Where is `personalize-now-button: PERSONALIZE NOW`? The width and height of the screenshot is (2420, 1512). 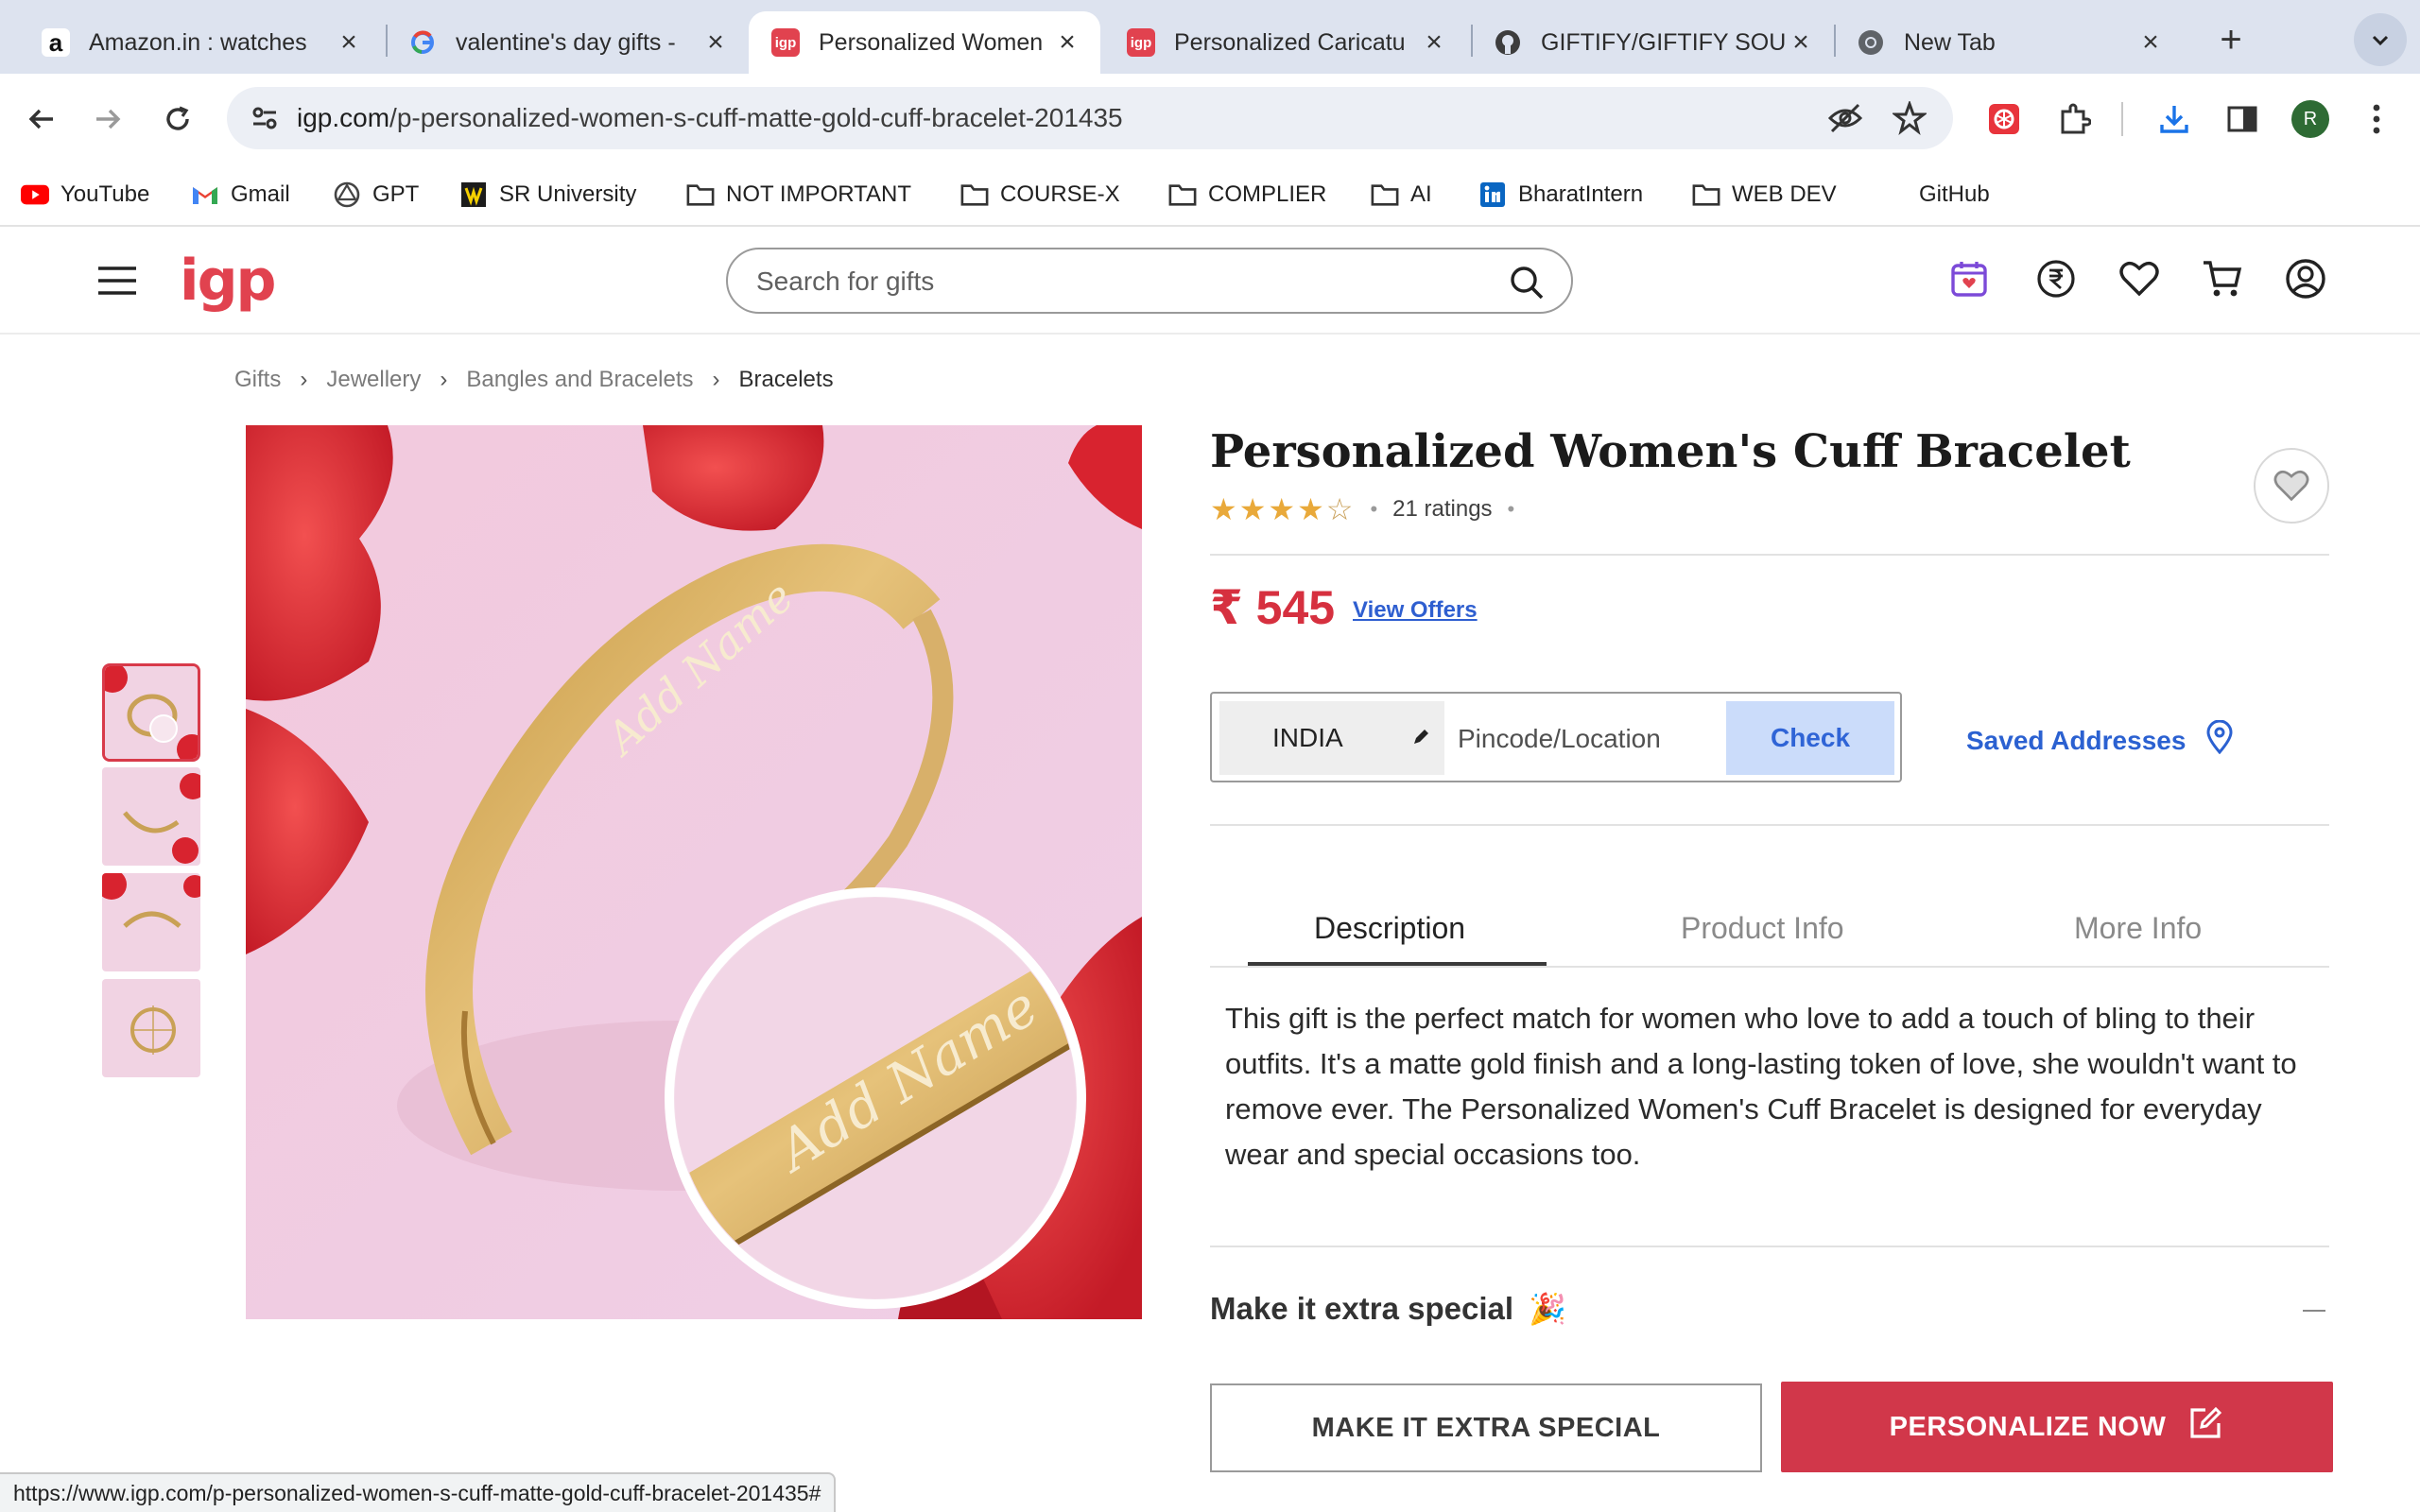
personalize-now-button: PERSONALIZE NOW is located at coordinates (2057, 1427).